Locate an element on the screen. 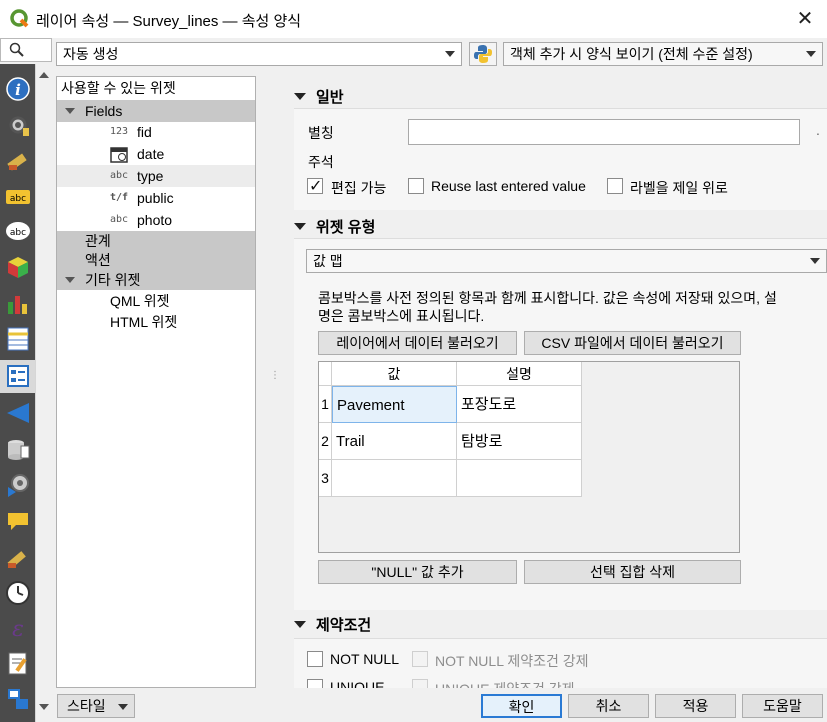  alias-input is located at coordinates (604, 132).